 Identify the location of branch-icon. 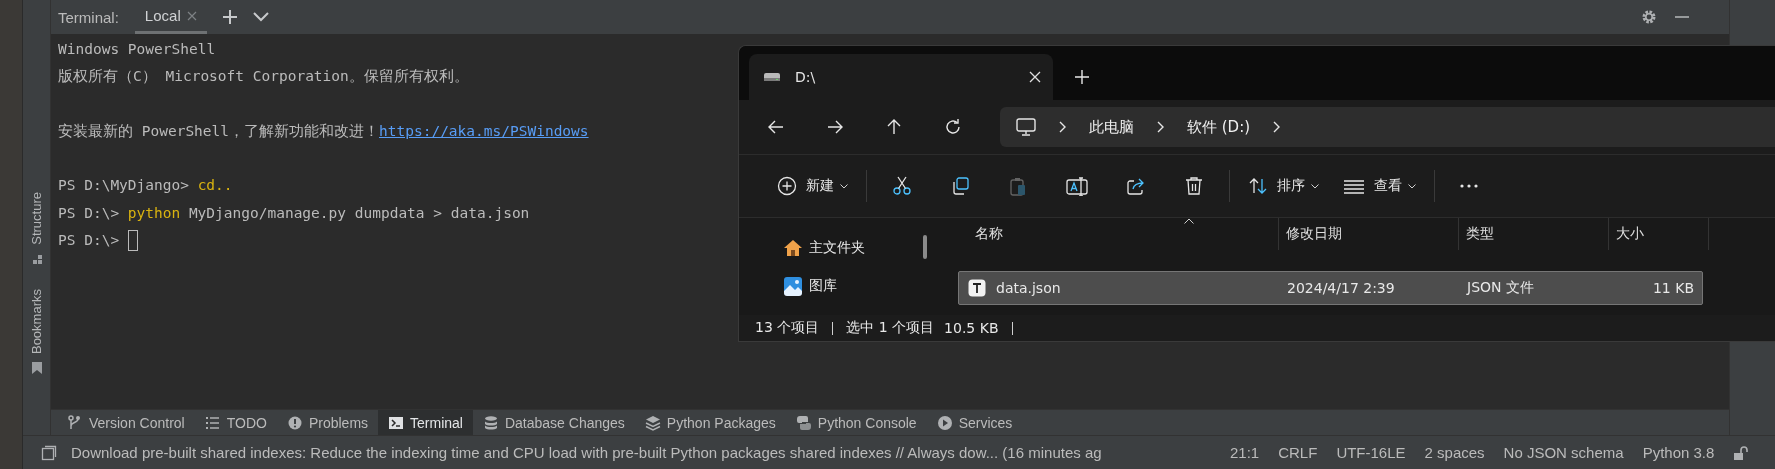
(75, 422).